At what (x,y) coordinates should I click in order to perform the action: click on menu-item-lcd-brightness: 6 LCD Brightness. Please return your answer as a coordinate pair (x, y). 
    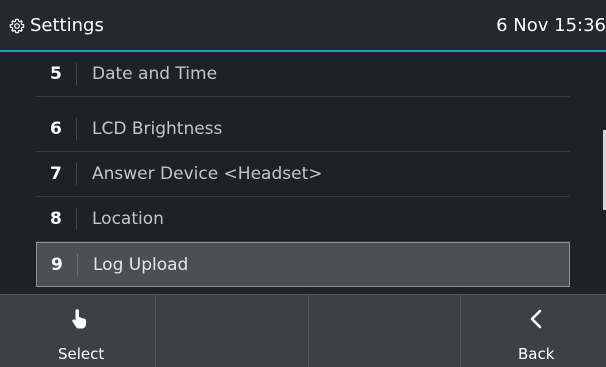
    Looking at the image, I should click on (303, 129).